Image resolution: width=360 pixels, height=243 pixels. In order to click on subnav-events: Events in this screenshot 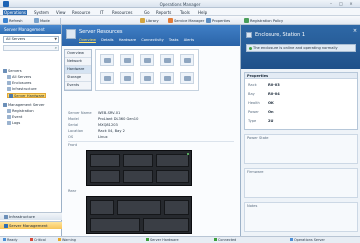, I will do `click(78, 86)`.